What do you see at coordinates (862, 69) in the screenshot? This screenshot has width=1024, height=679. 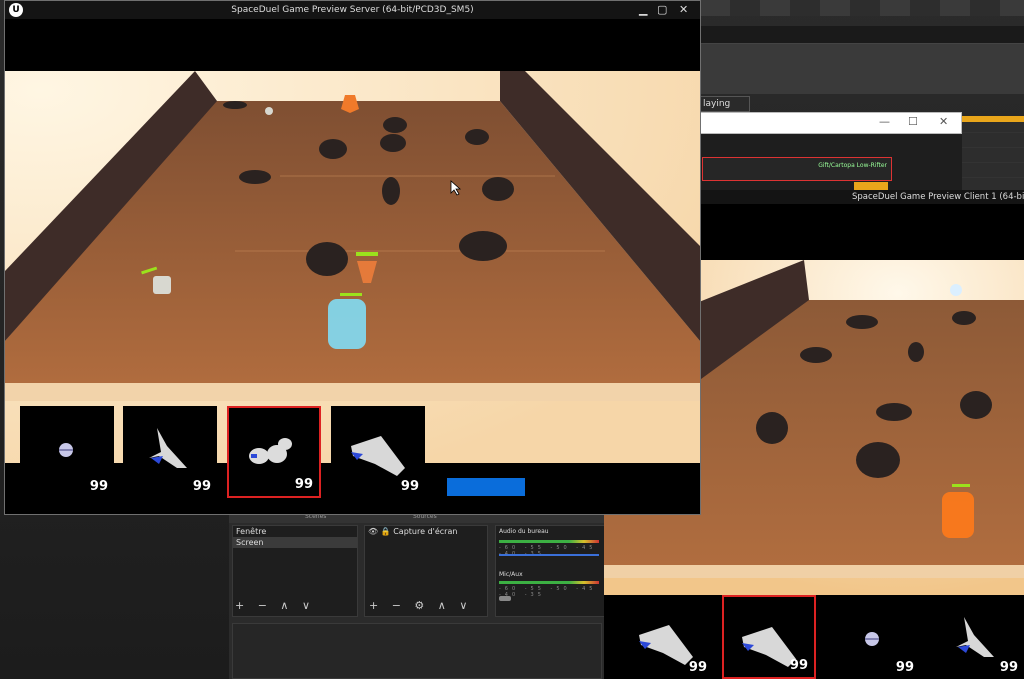 I see `editor-panel` at bounding box center [862, 69].